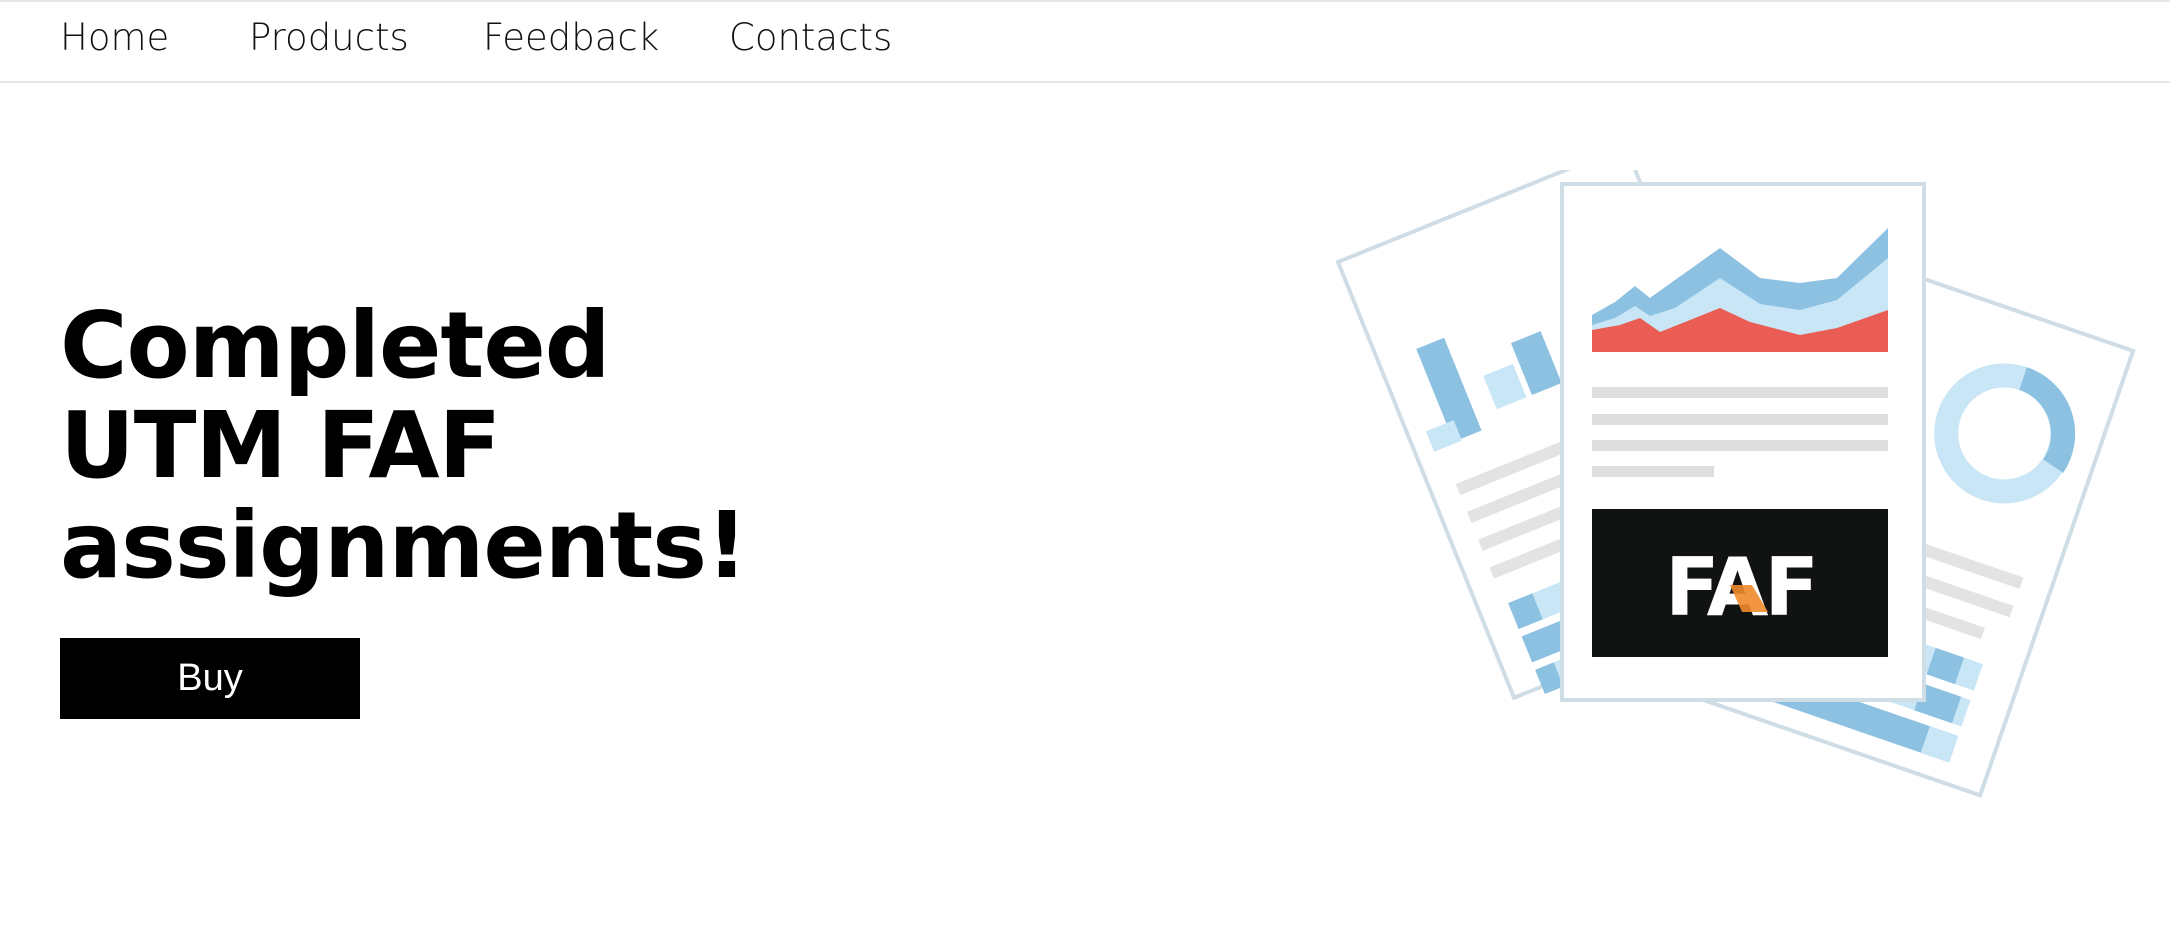 The image size is (2170, 930). I want to click on nav-feedback-link: Feedback, so click(571, 37).